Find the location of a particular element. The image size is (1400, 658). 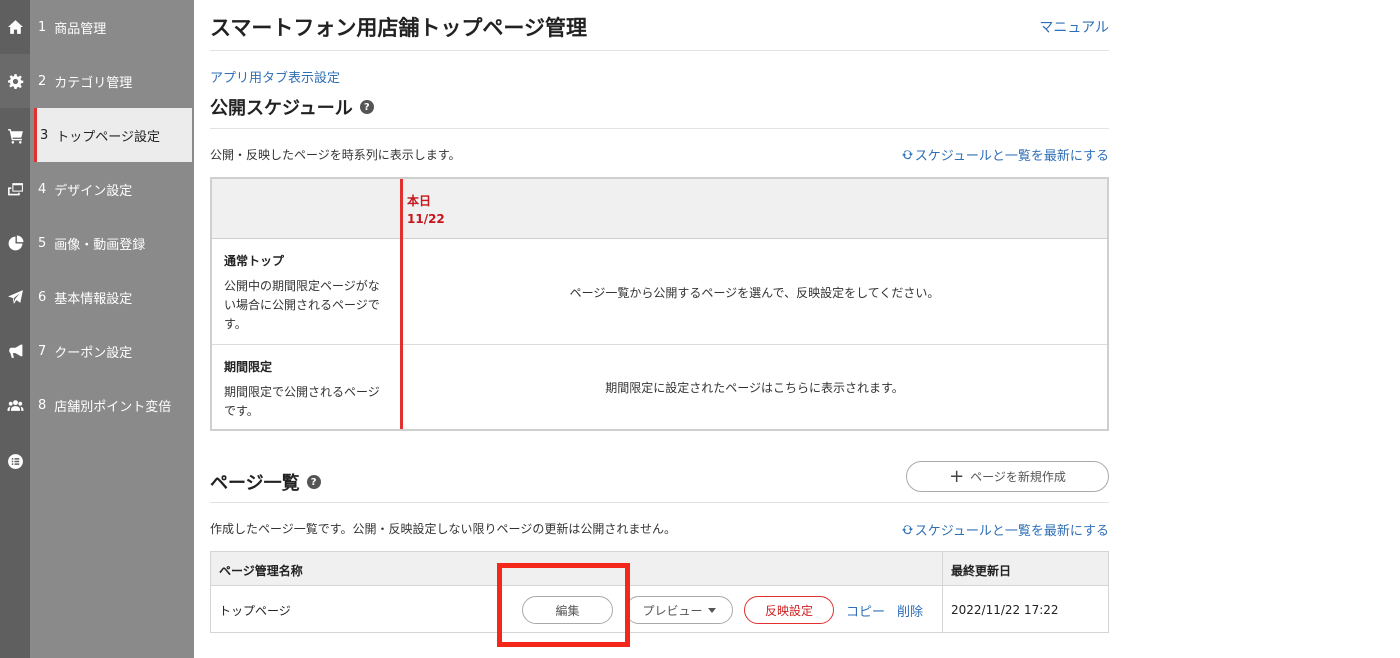

row-title: 通常トップ is located at coordinates (254, 261).